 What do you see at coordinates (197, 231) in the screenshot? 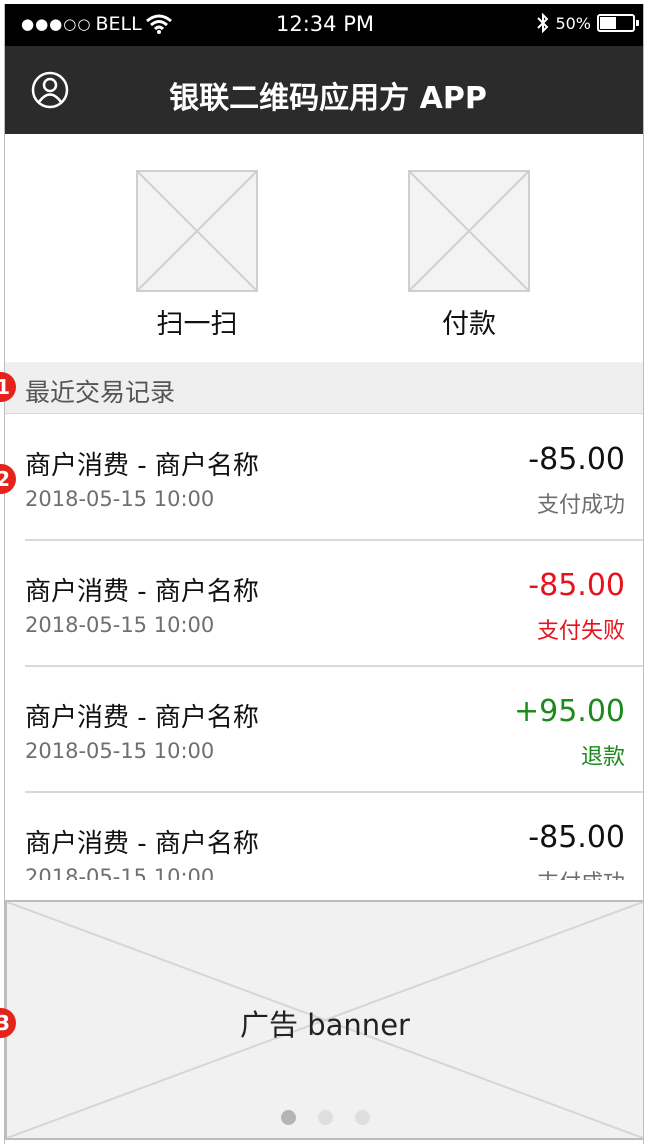
I see `scan-image-placeholder` at bounding box center [197, 231].